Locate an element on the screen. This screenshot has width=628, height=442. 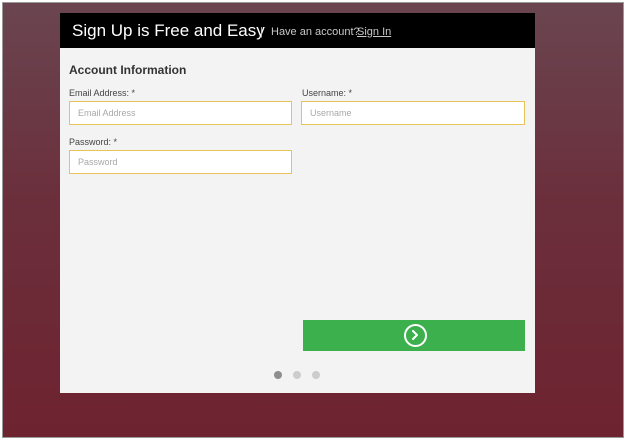
sign-in-link: Sign In is located at coordinates (374, 32).